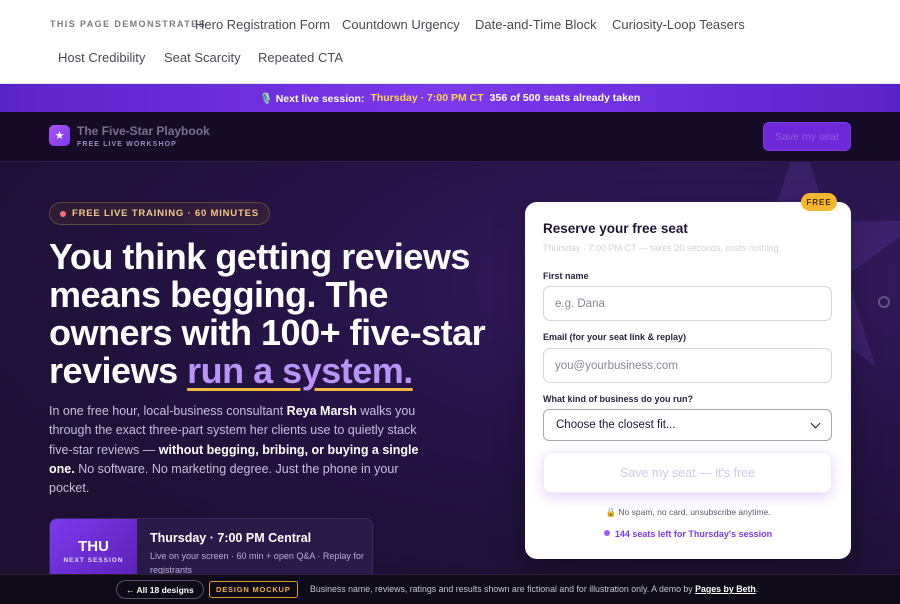  I want to click on seats-left-notice: 144 seats left for Thursday's session, so click(688, 534).